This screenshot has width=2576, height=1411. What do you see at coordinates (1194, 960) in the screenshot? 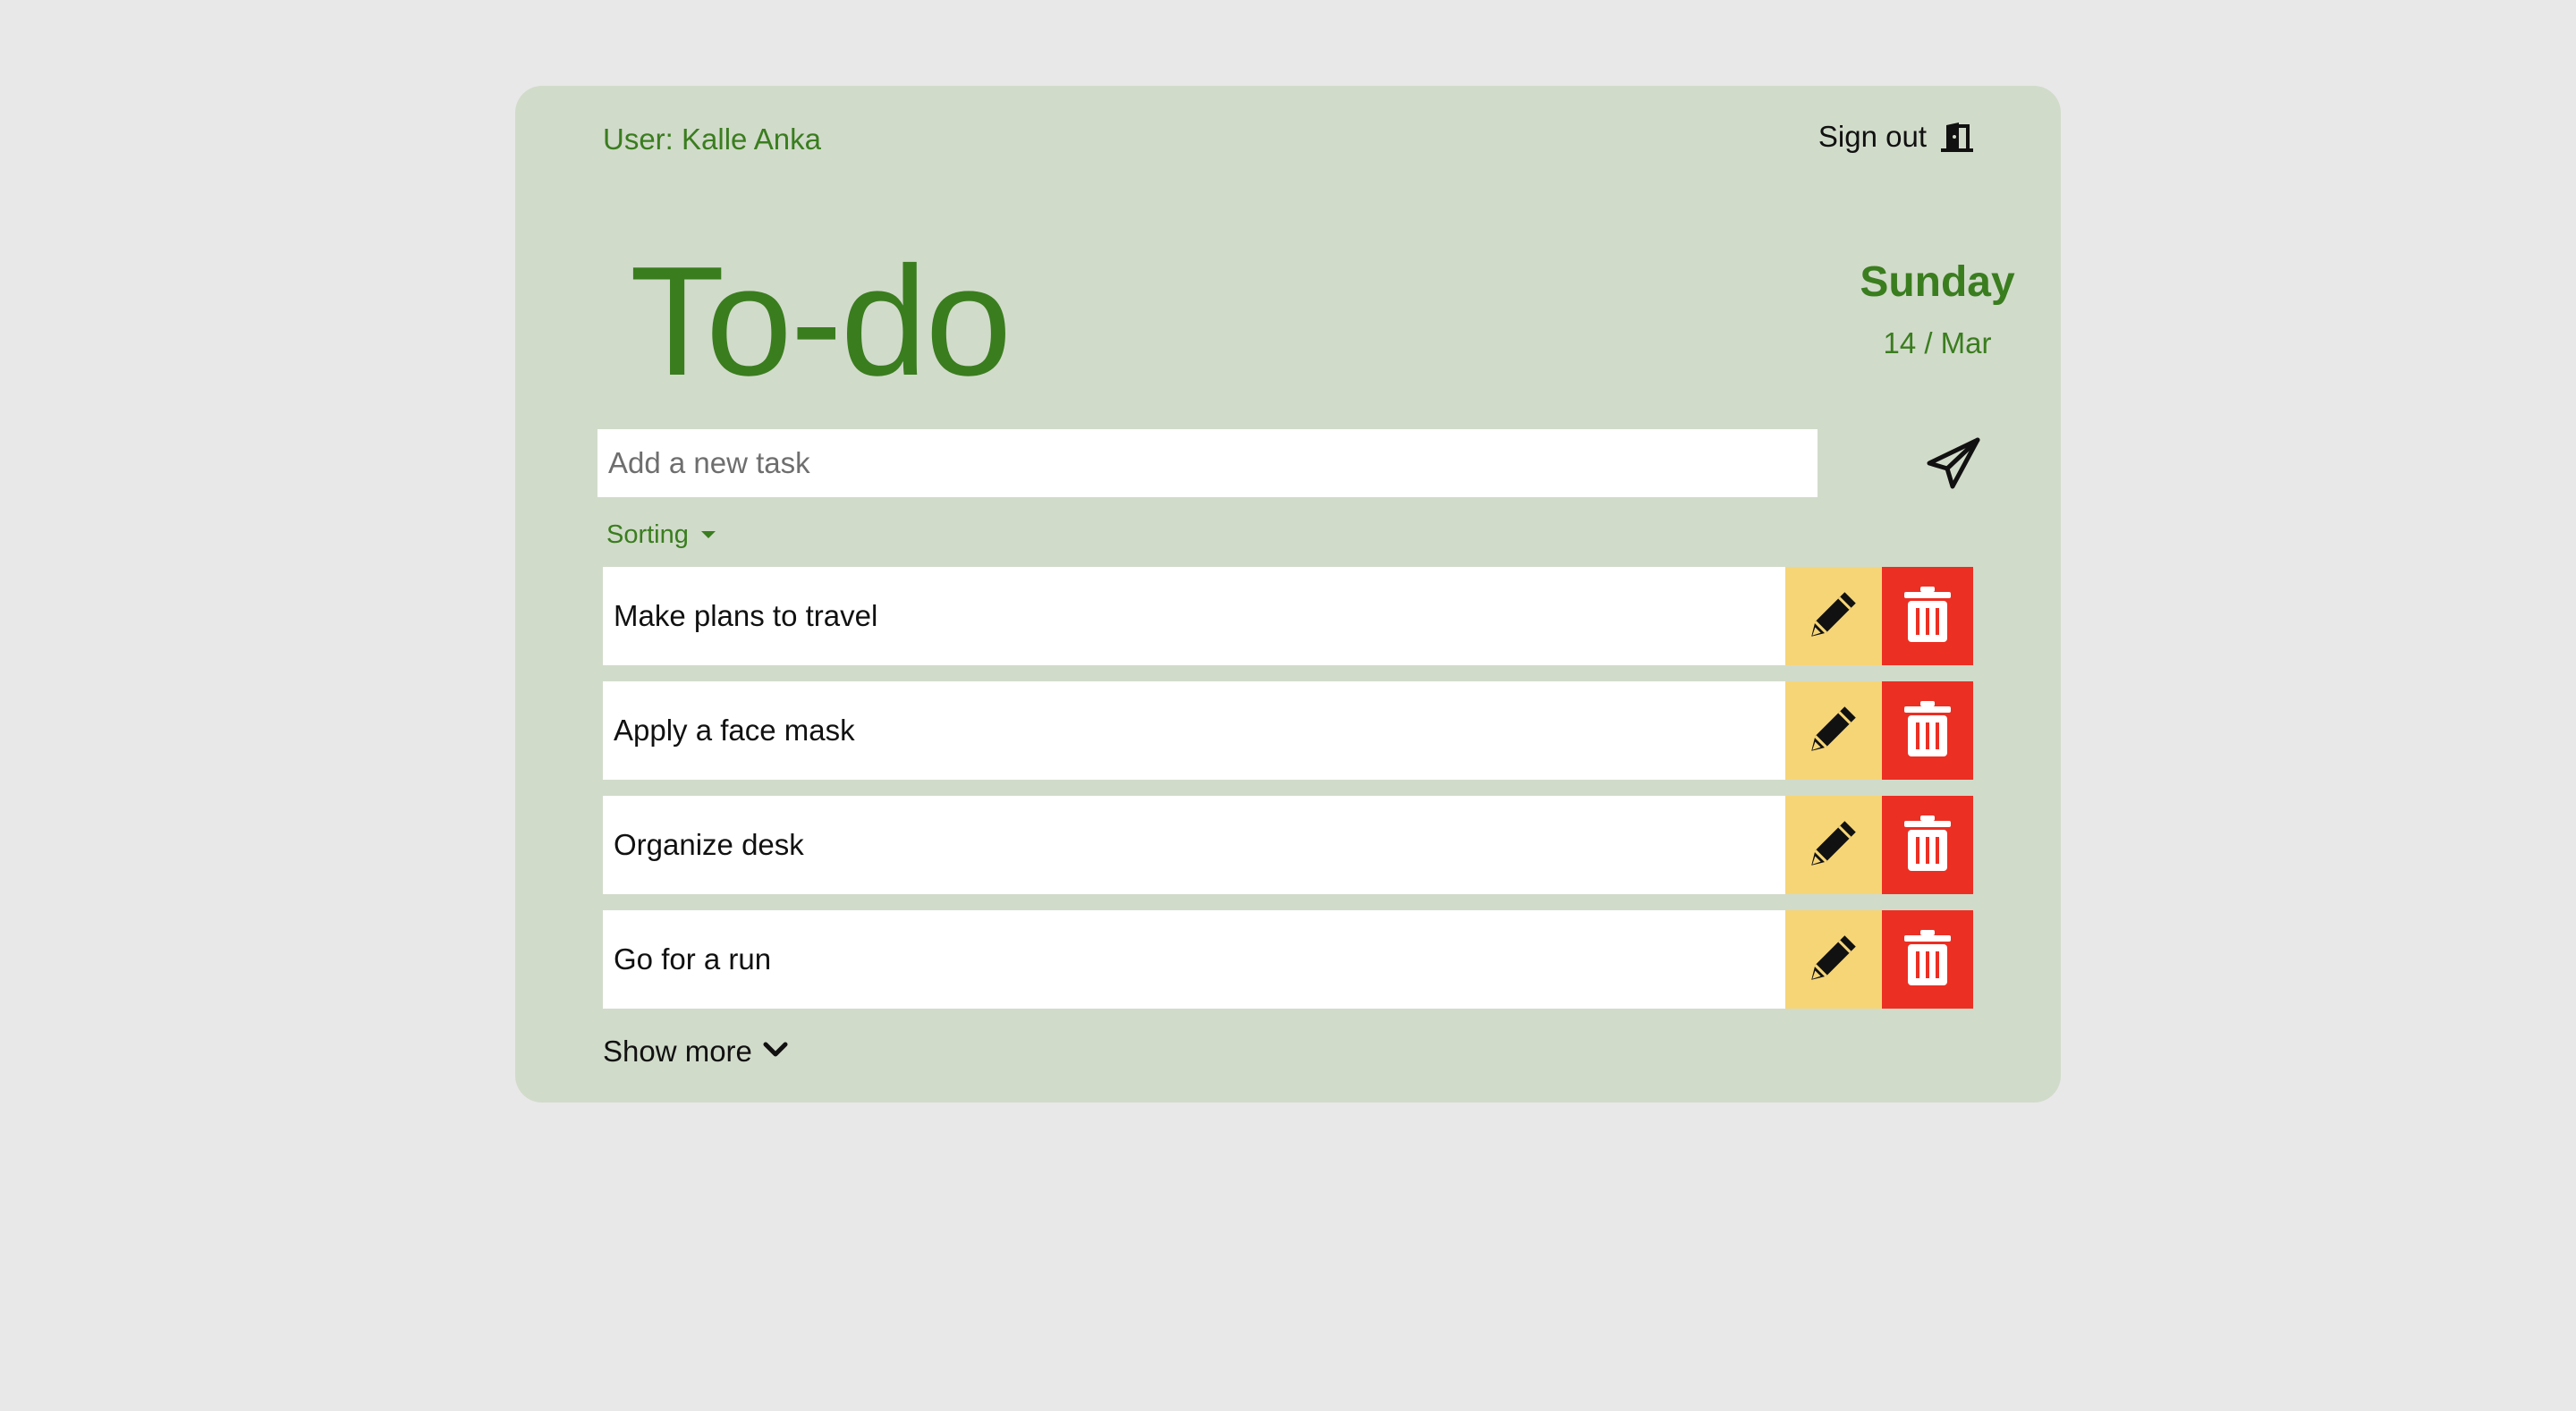
I see `task-text: Go for a run` at bounding box center [1194, 960].